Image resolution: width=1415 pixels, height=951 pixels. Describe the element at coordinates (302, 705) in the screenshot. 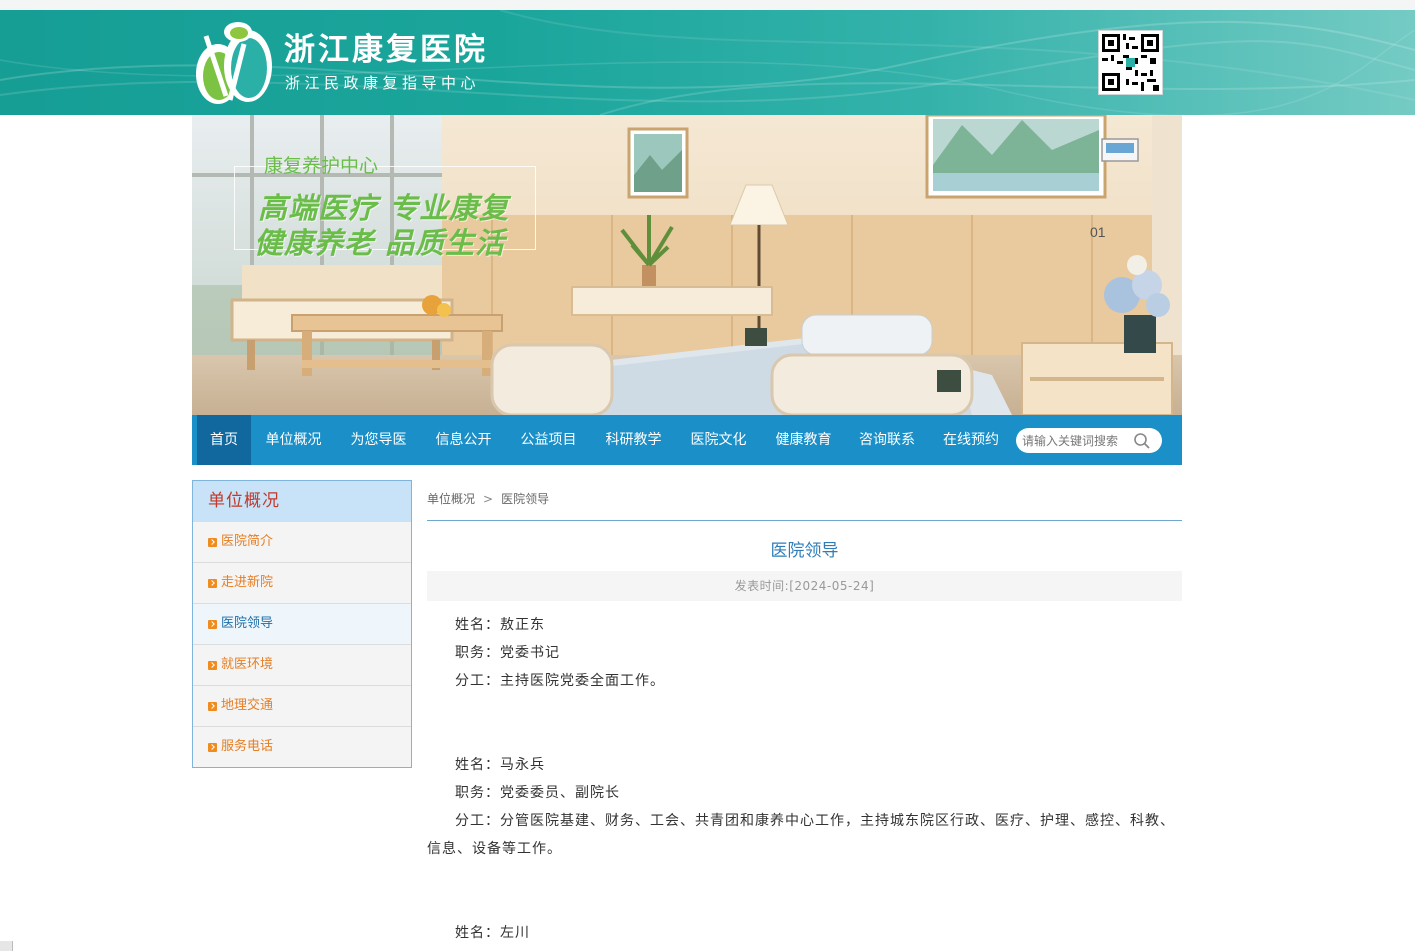

I see `sidebar-item-transport: 地理交通` at that location.